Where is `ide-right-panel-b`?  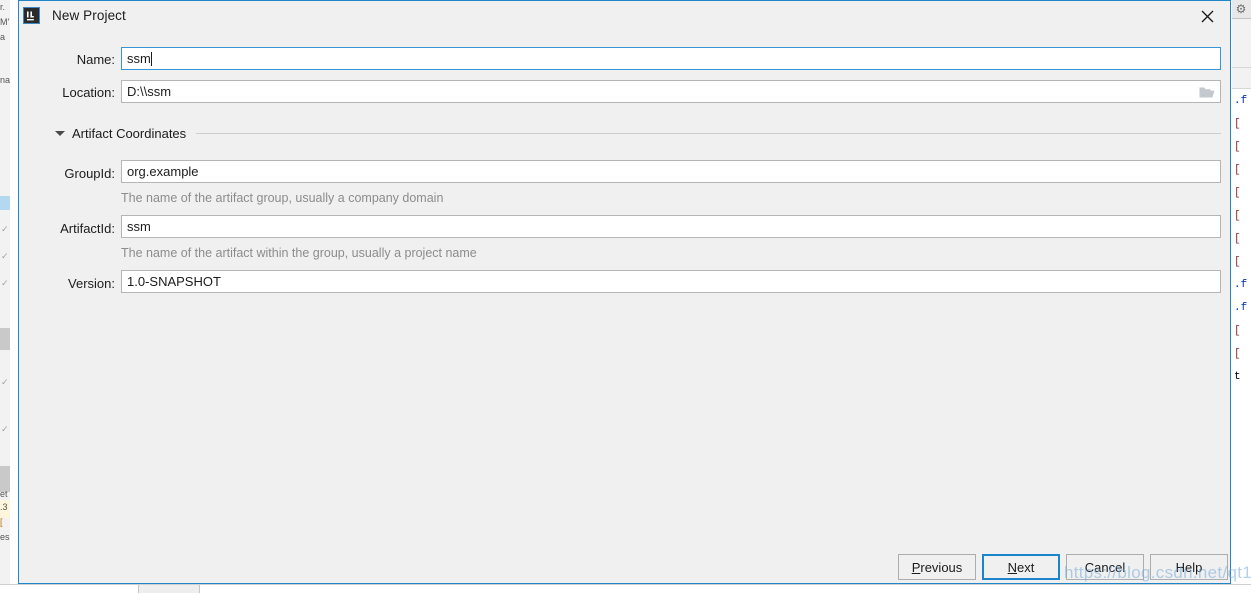 ide-right-panel-b is located at coordinates (1241, 78).